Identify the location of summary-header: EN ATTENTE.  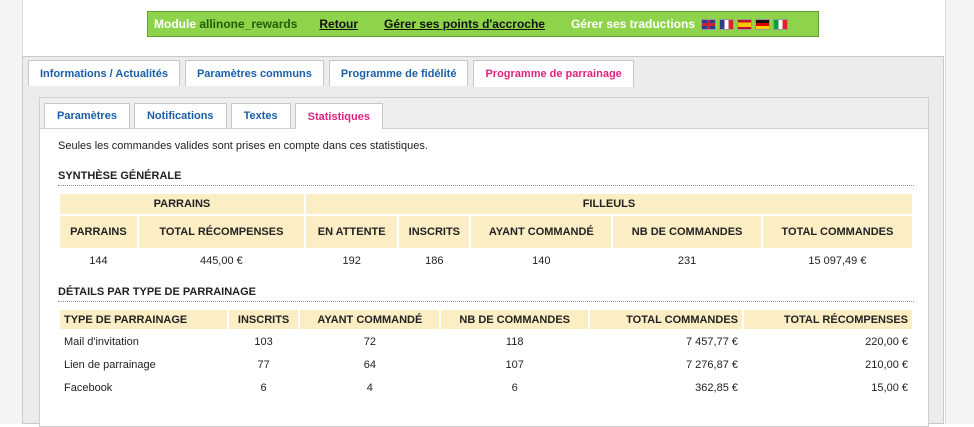
(351, 232).